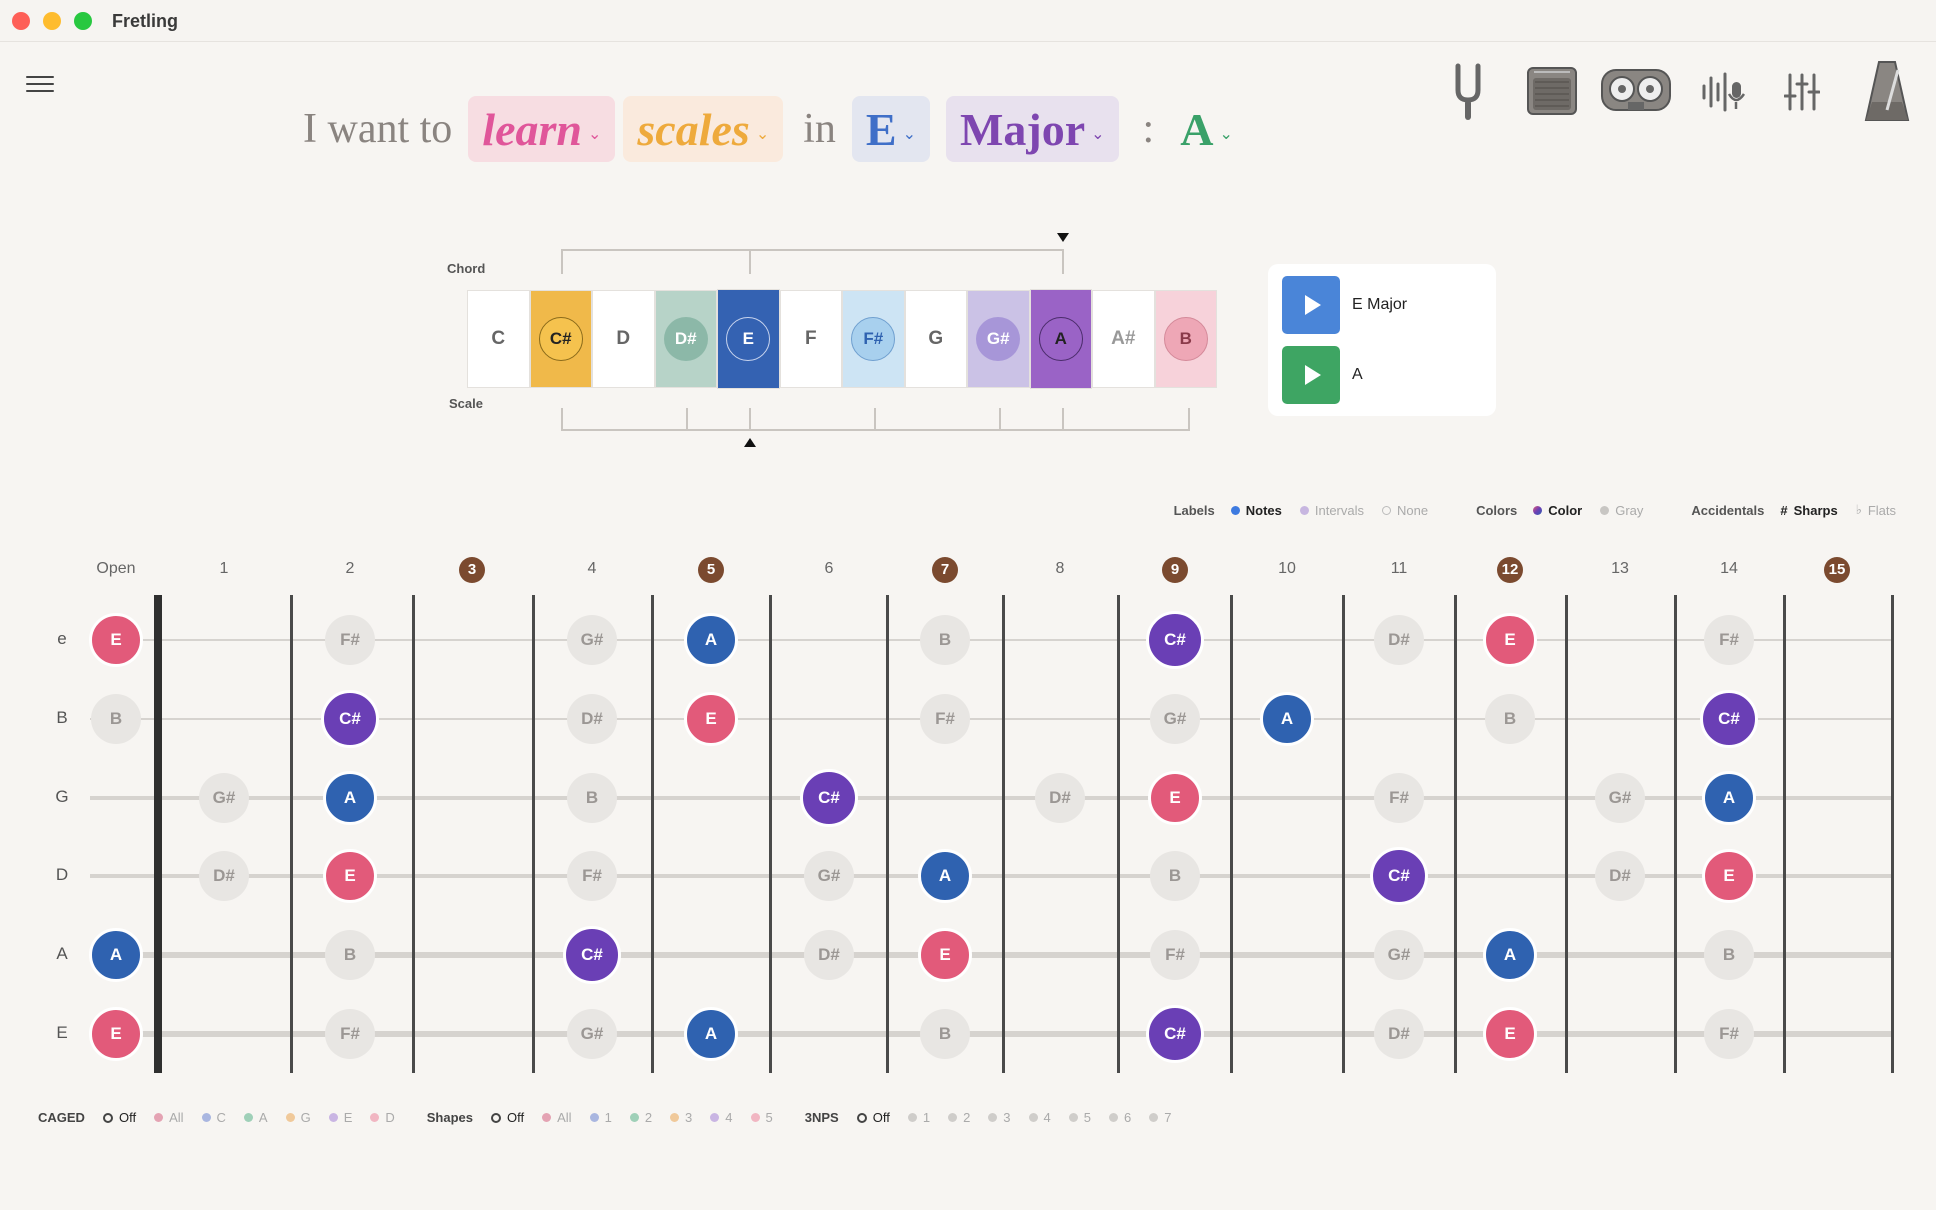  I want to click on shapes-option-off: Off, so click(507, 1117).